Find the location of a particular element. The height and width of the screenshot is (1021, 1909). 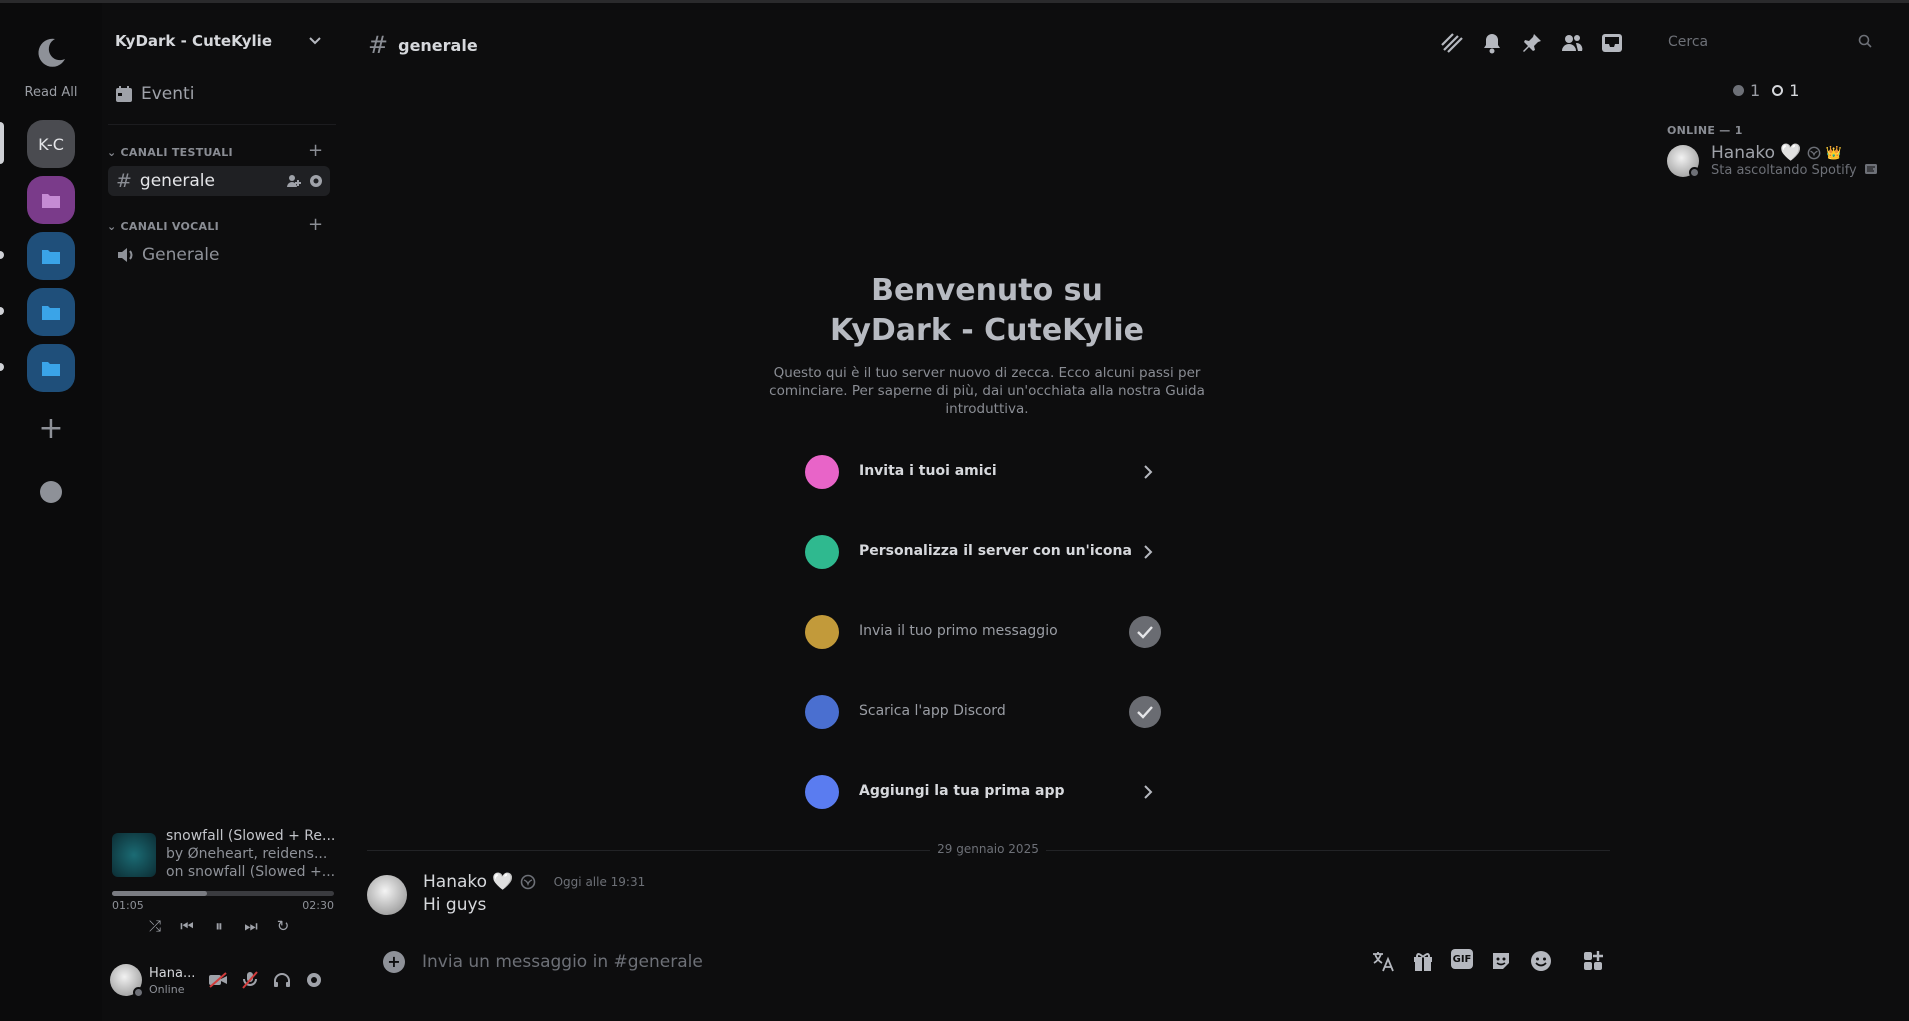

header-channel-name: generale is located at coordinates (438, 45).